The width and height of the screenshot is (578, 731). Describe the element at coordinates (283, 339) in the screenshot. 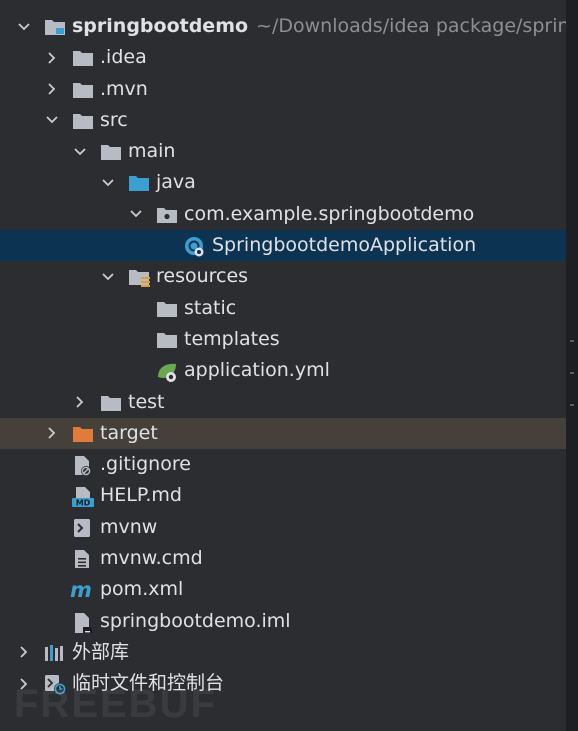

I see `tree-row-templates: templates` at that location.